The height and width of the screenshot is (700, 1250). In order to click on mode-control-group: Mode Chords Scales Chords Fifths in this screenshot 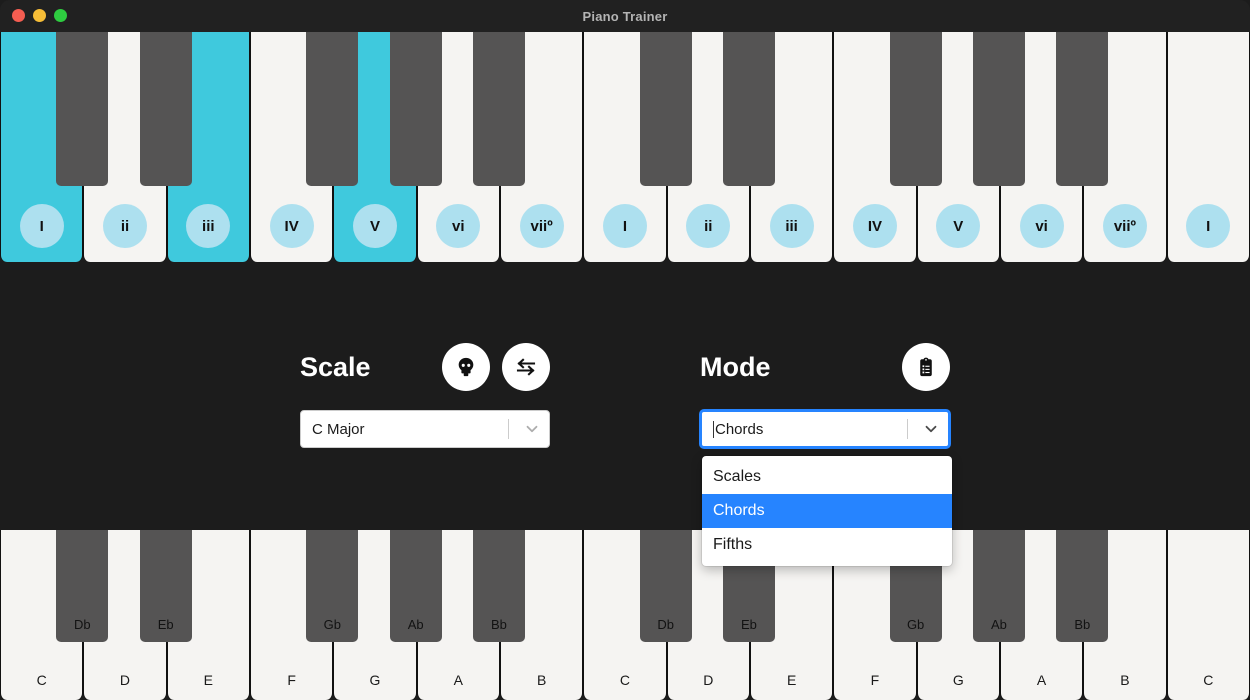, I will do `click(826, 453)`.